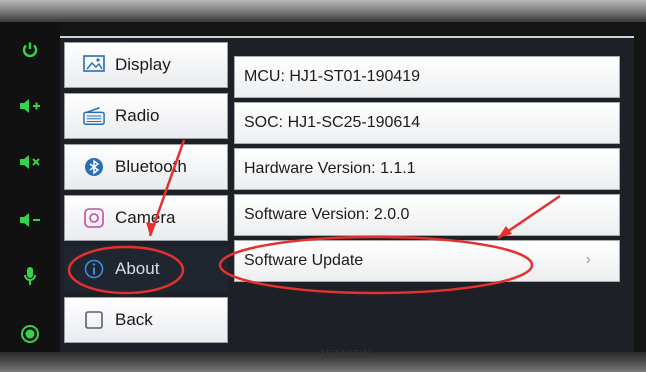  Describe the element at coordinates (30, 162) in the screenshot. I see `mute-icon` at that location.